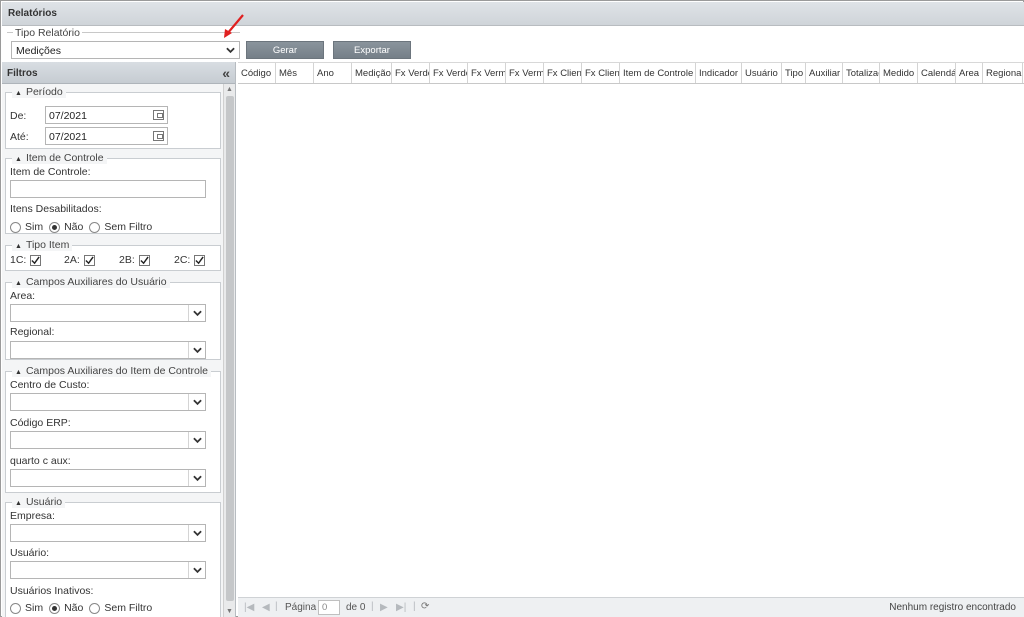 This screenshot has width=1024, height=617. What do you see at coordinates (84, 227) in the screenshot?
I see `itens-desabilitados-radio-group: Sim Não Sem Filtro` at bounding box center [84, 227].